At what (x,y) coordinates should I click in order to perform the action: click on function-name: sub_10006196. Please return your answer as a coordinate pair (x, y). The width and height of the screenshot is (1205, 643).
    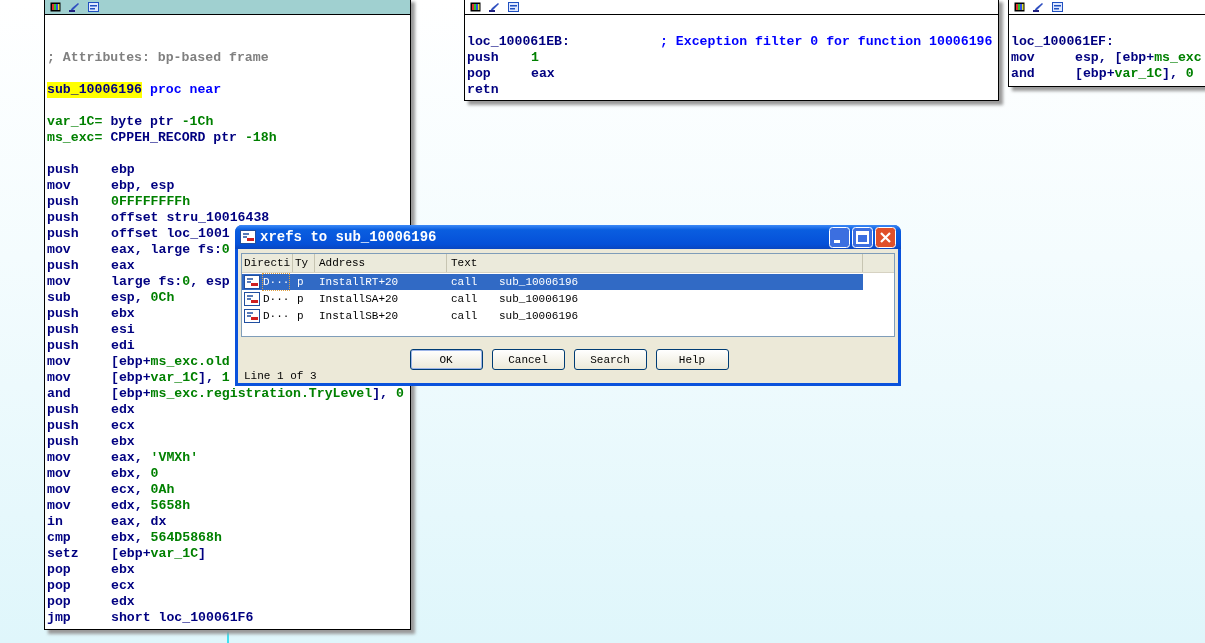
    Looking at the image, I should click on (94, 90).